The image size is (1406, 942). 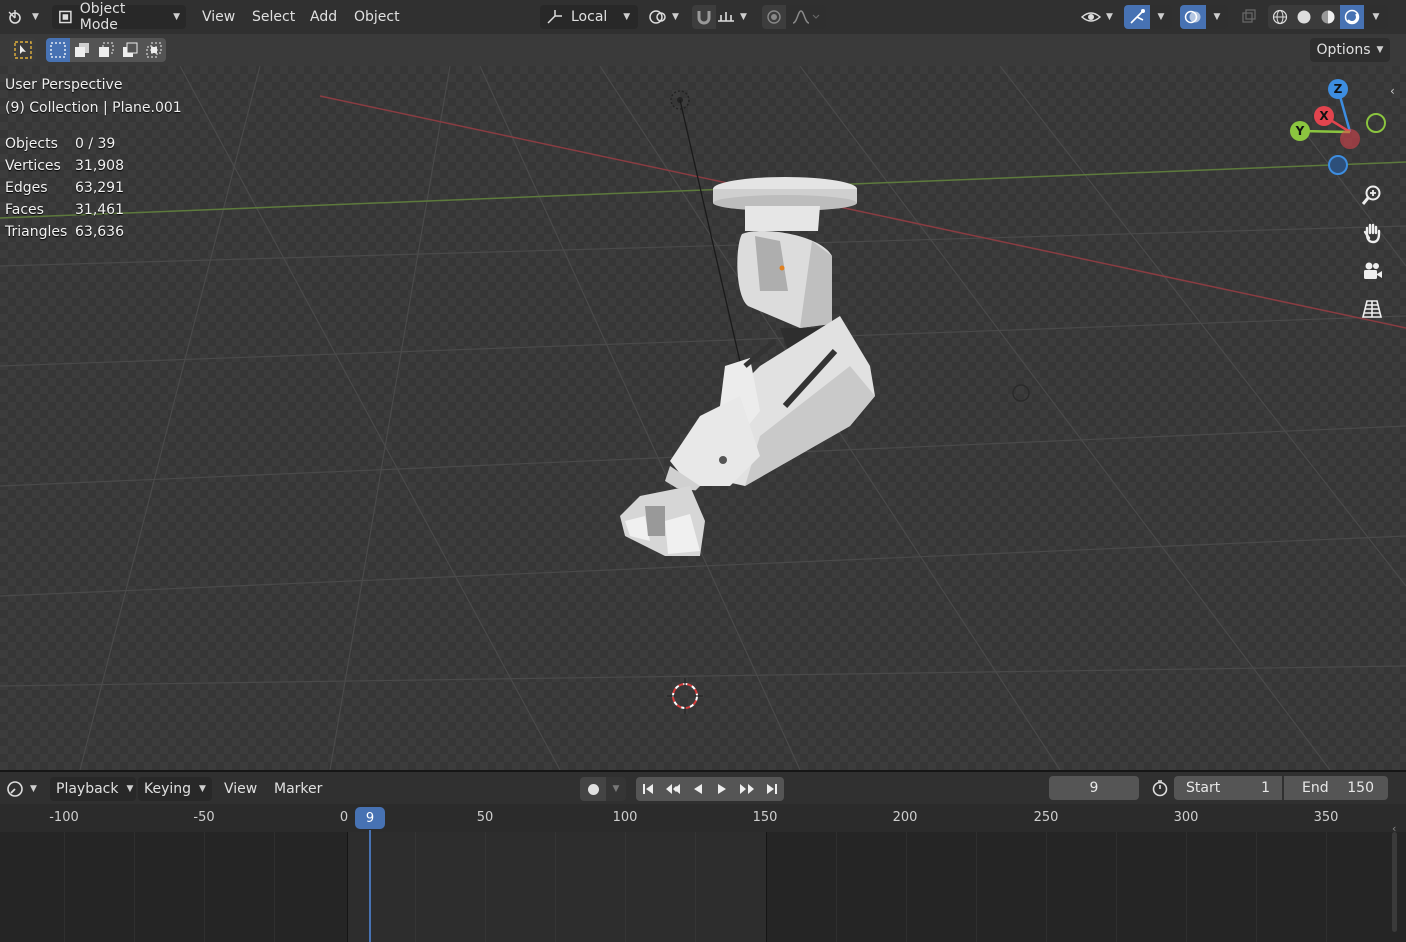 I want to click on shading-solid, so click(x=1304, y=17).